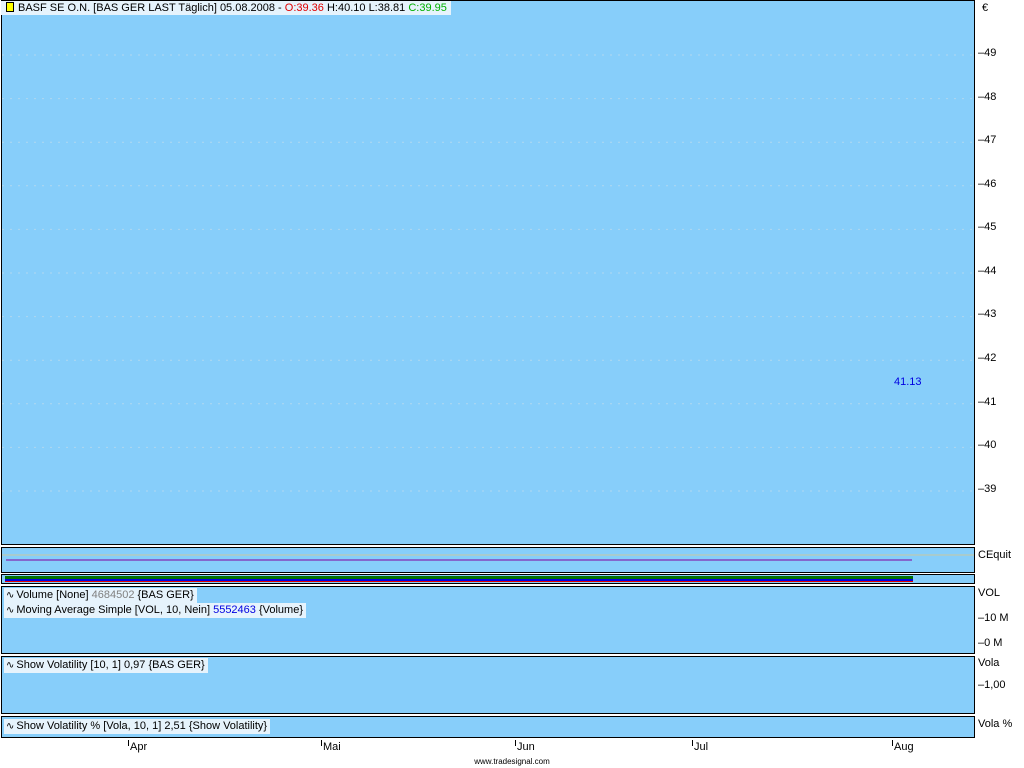 The height and width of the screenshot is (768, 1024). Describe the element at coordinates (113, 610) in the screenshot. I see `legend-name: Moving Average Simple [VOL, 10, Nein]` at that location.